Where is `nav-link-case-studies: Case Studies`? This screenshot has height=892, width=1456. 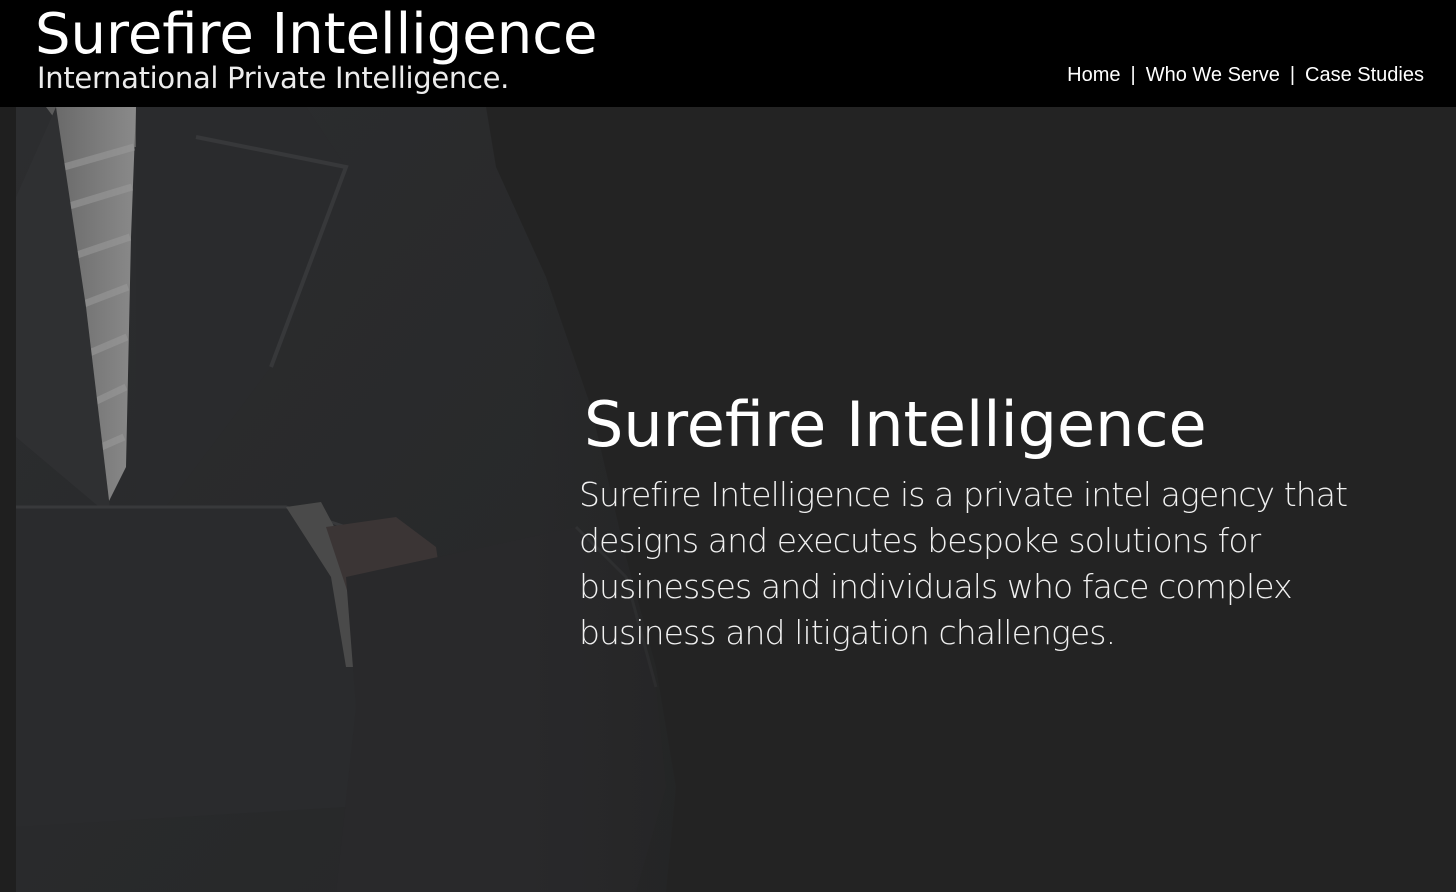
nav-link-case-studies: Case Studies is located at coordinates (1364, 75).